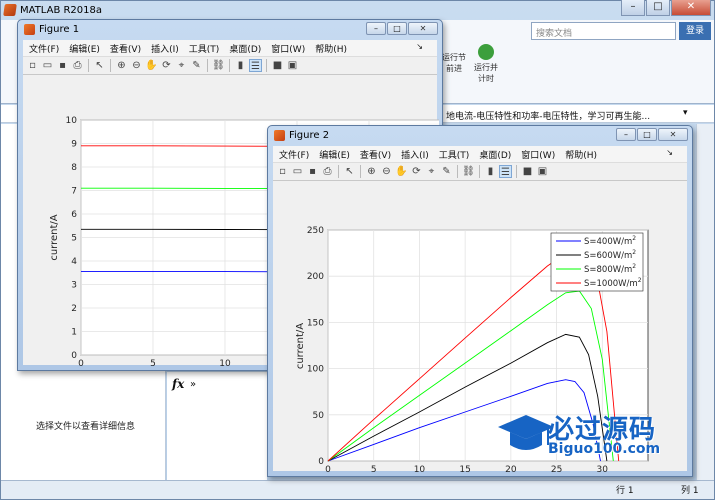  Describe the element at coordinates (74, 215) in the screenshot. I see `y-tick-label: 6` at that location.